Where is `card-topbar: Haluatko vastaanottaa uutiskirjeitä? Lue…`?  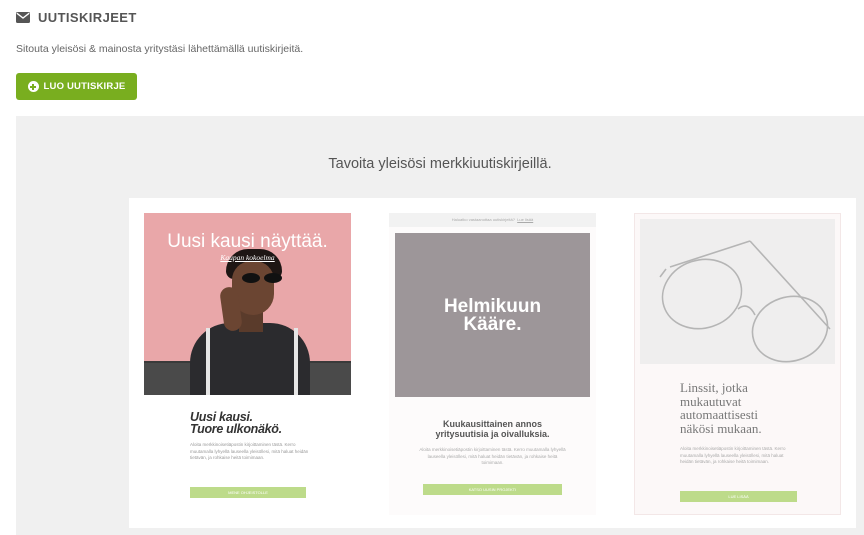
card-topbar: Haluatko vastaanottaa uutiskirjeitä? Lue… is located at coordinates (492, 220).